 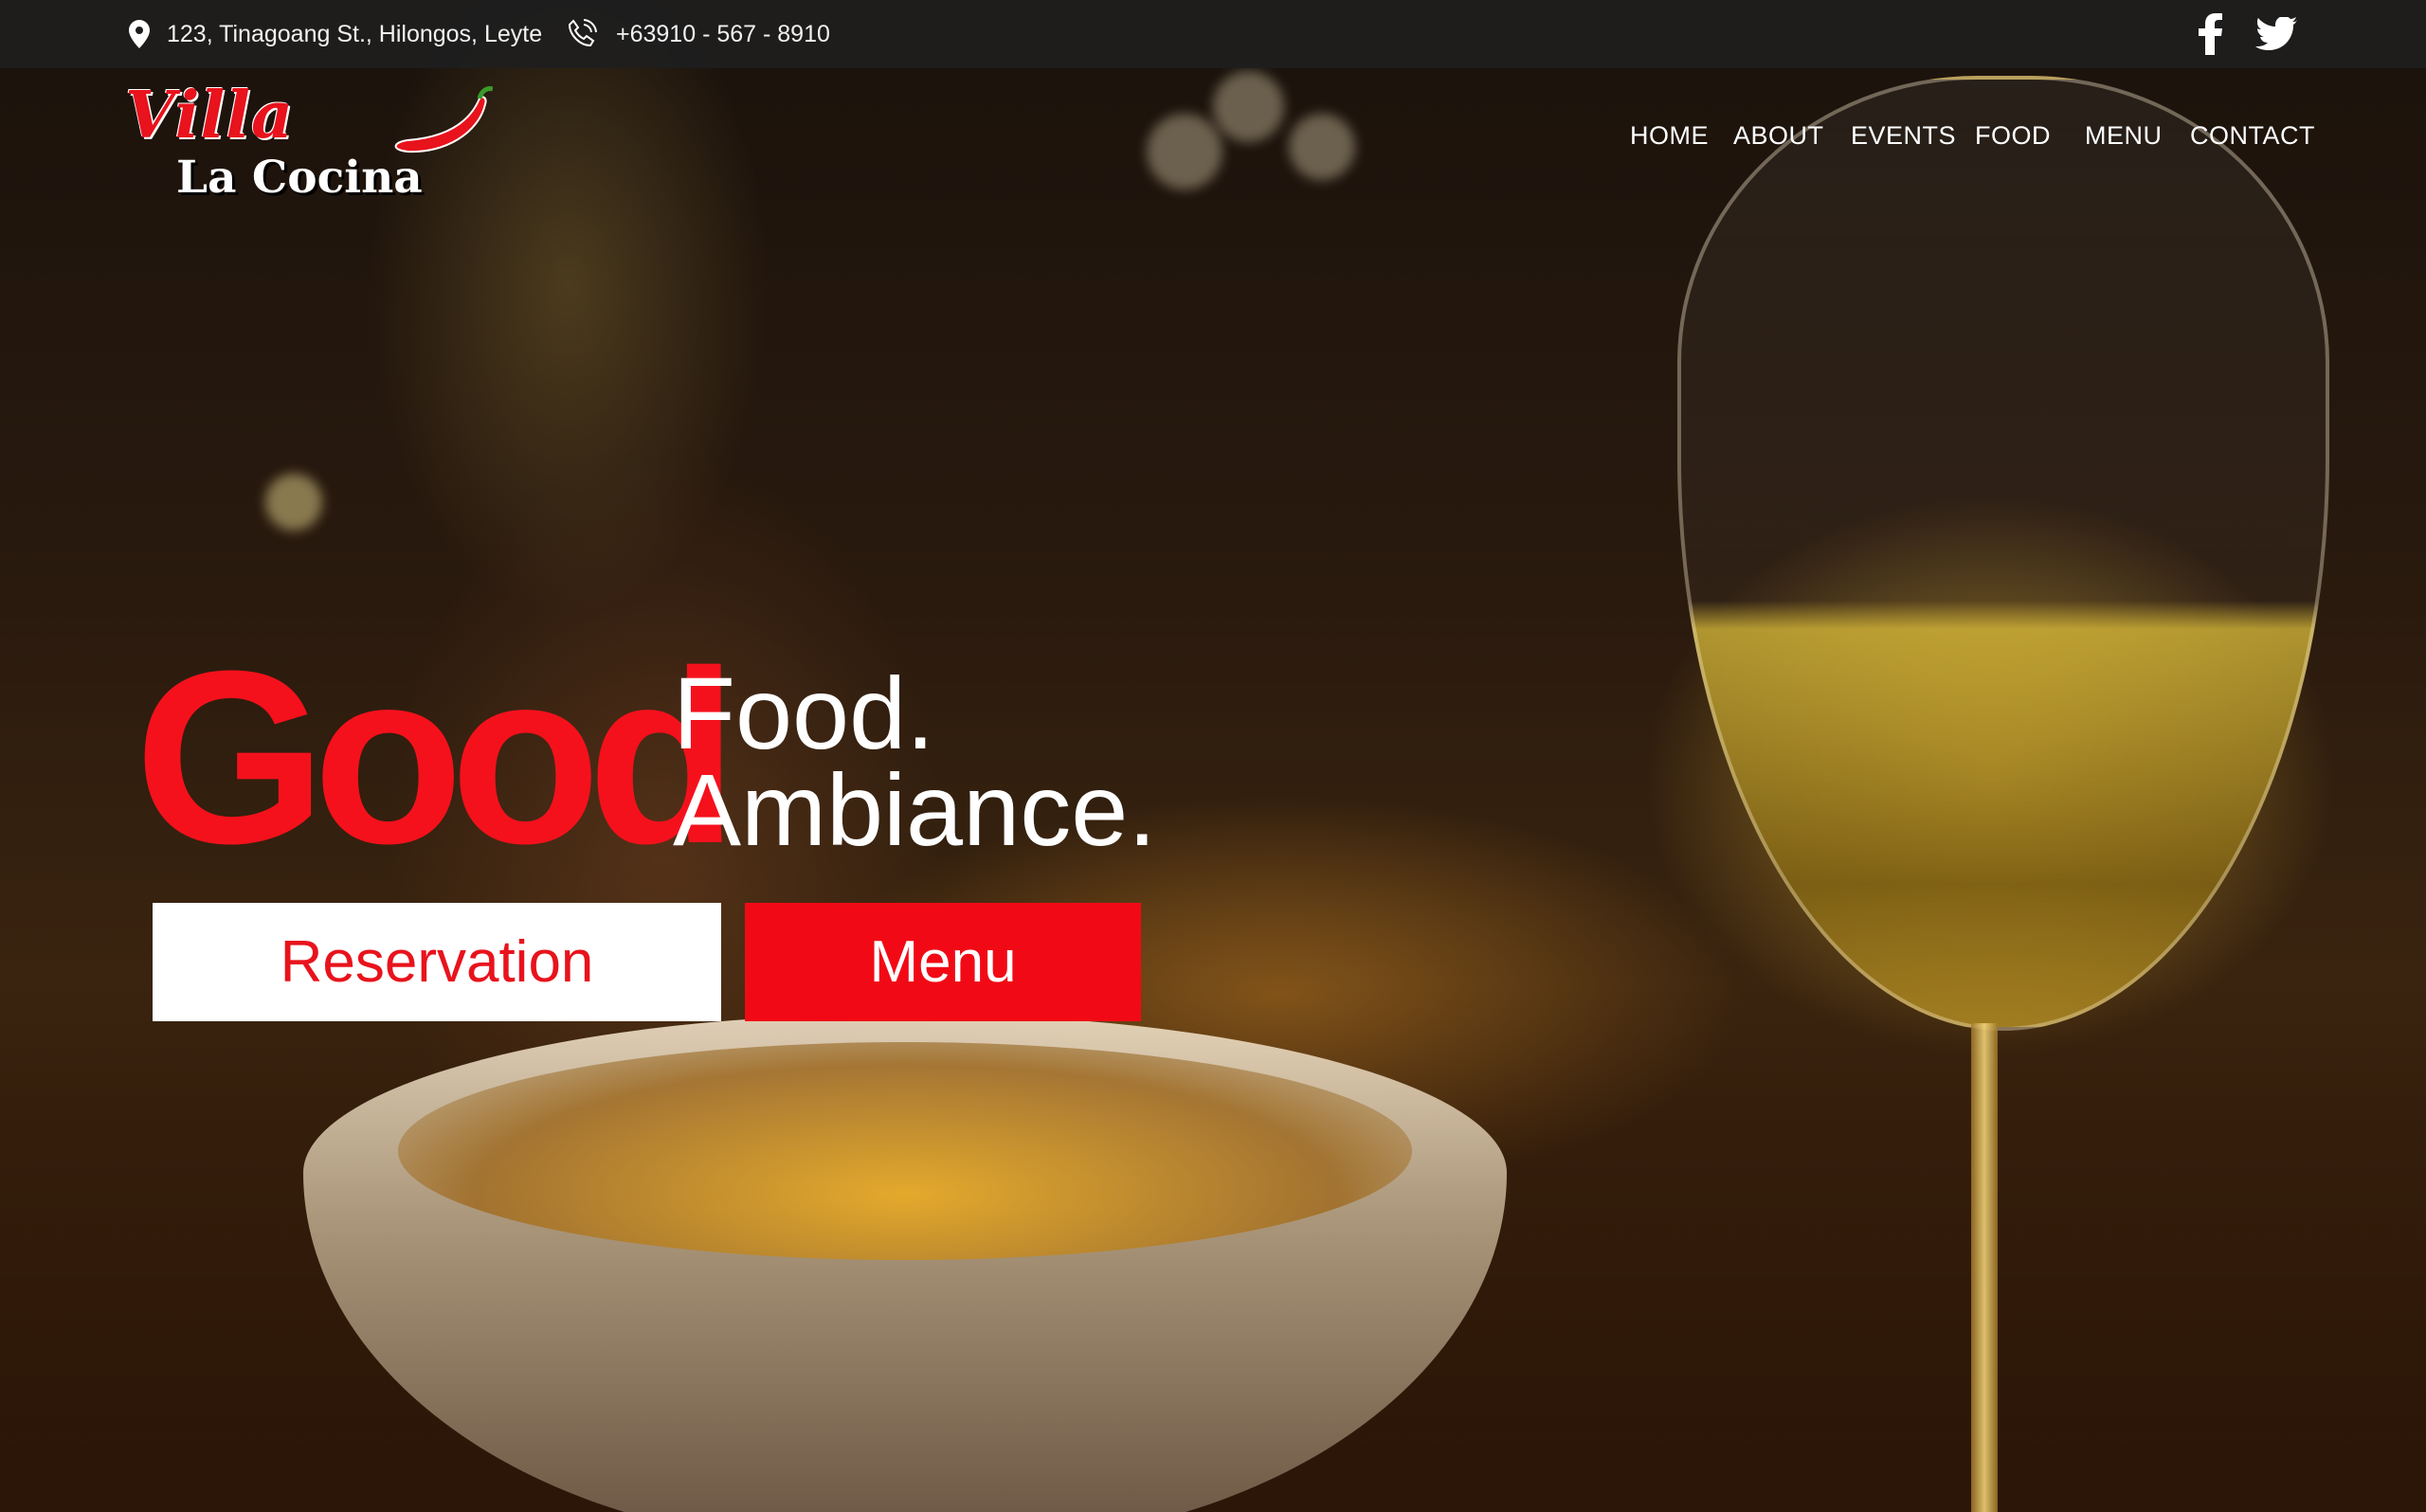 What do you see at coordinates (1669, 140) in the screenshot?
I see `nav-home: HOME` at bounding box center [1669, 140].